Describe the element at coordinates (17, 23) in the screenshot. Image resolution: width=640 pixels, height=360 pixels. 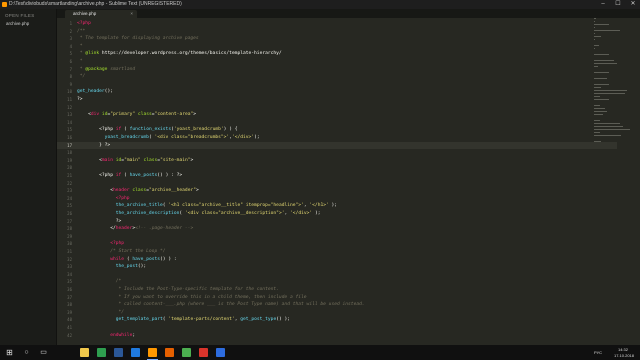
I see `sidebar-file-archive: archive.php` at that location.